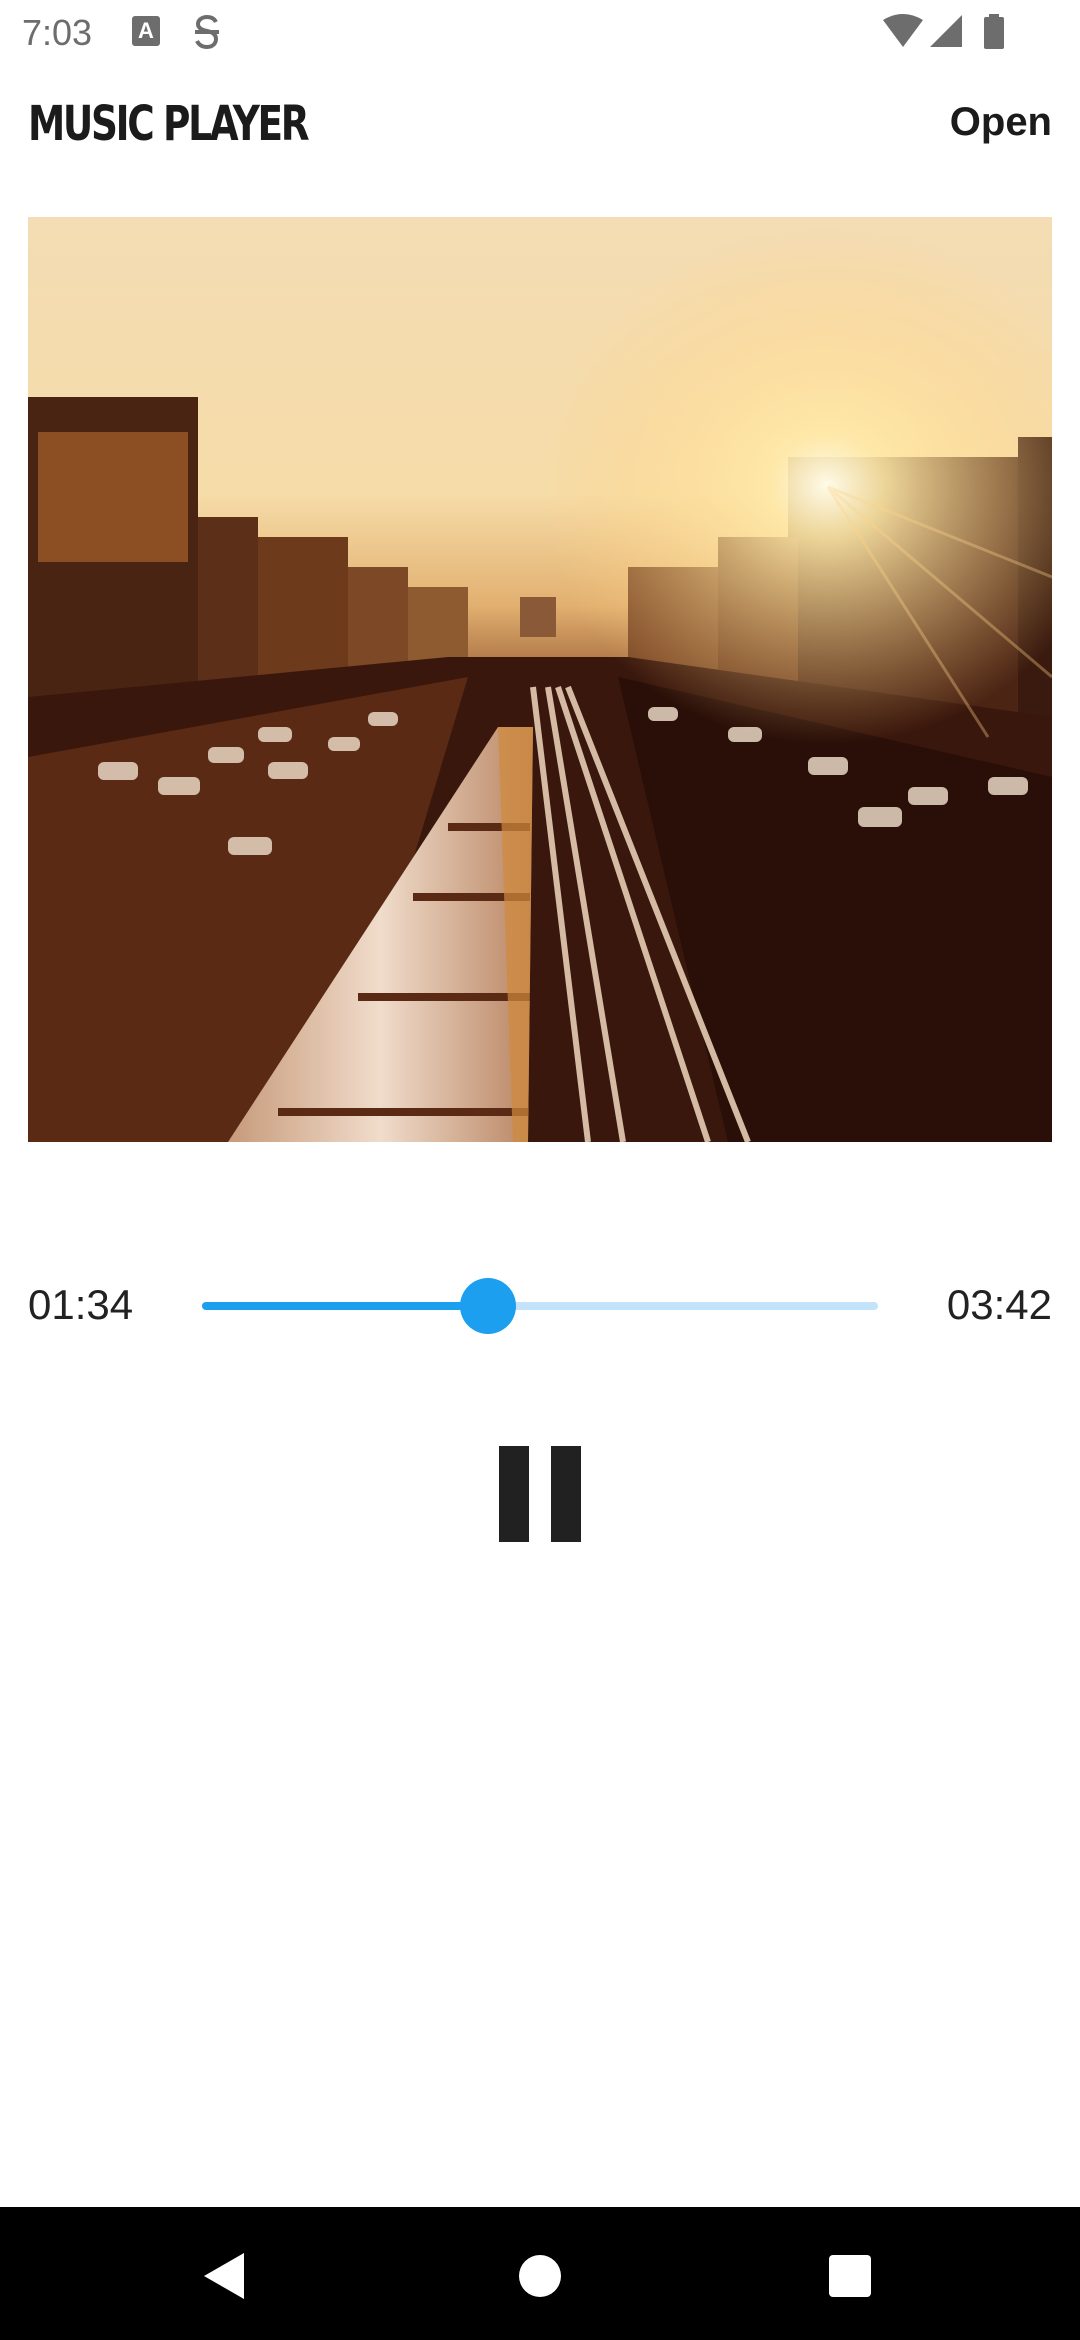 The image size is (1080, 2340). What do you see at coordinates (946, 33) in the screenshot?
I see `signal-icon` at bounding box center [946, 33].